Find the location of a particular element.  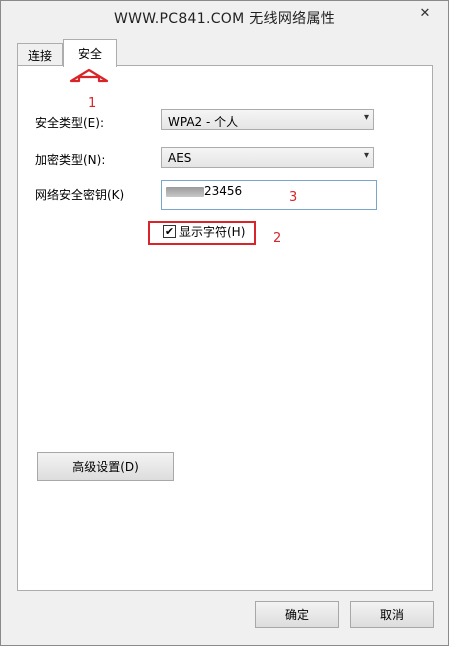

annotation-1: 1 is located at coordinates (92, 103).